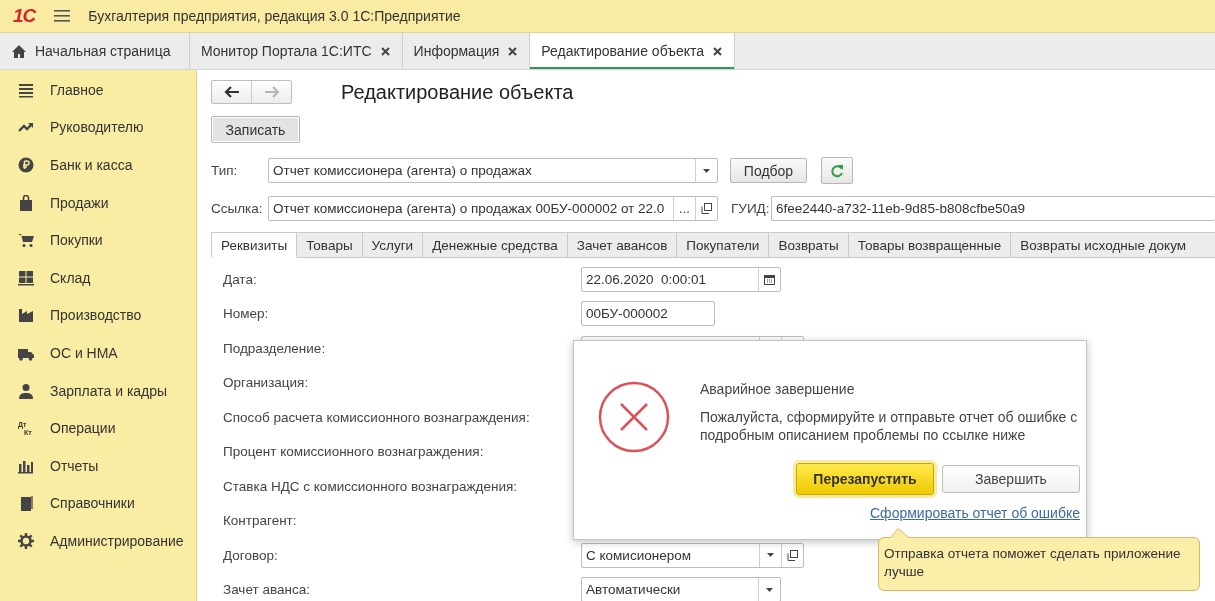 The image size is (1215, 601). What do you see at coordinates (623, 51) in the screenshot?
I see `tab-label: Редактирование объекта` at bounding box center [623, 51].